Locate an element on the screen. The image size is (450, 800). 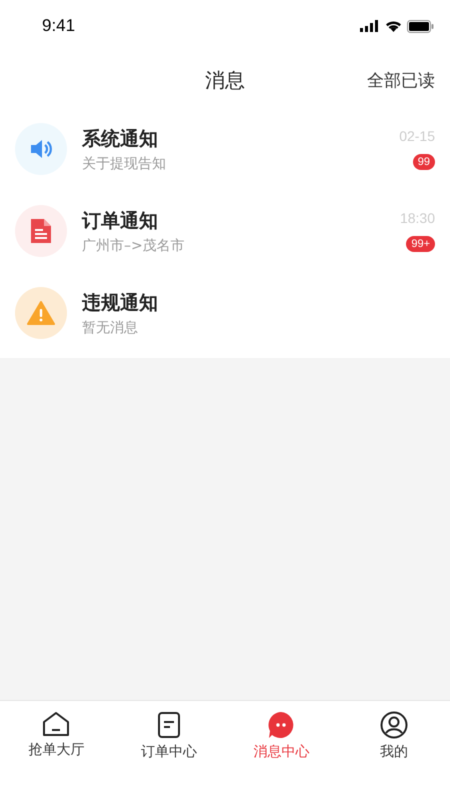
battery-icon is located at coordinates (420, 26).